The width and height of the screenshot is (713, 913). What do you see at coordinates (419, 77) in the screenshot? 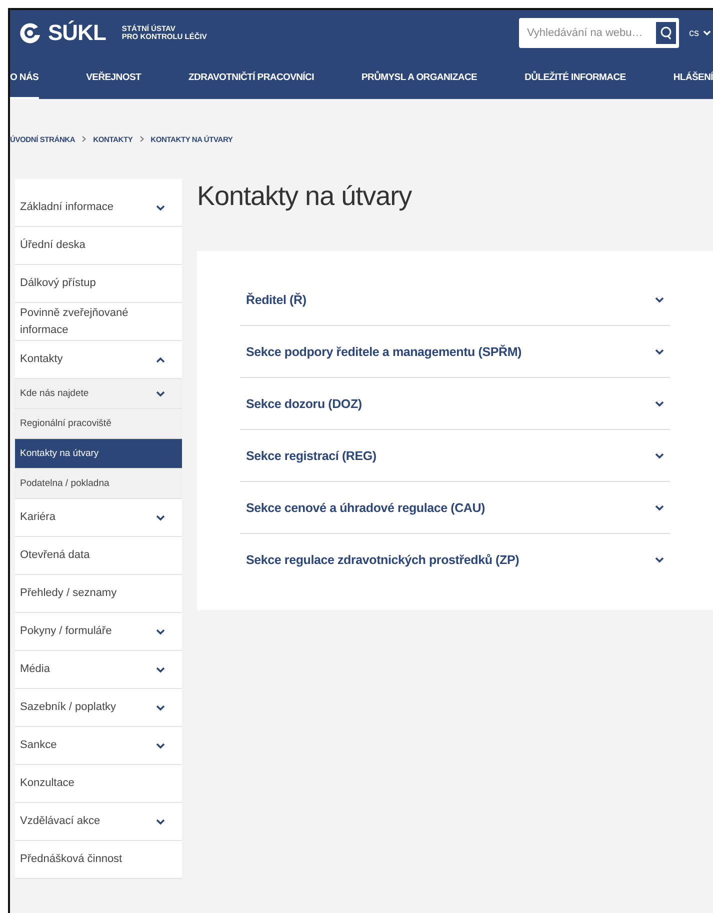
I see `nav-tab: PRŮMYSL A ORGANIZACE` at bounding box center [419, 77].